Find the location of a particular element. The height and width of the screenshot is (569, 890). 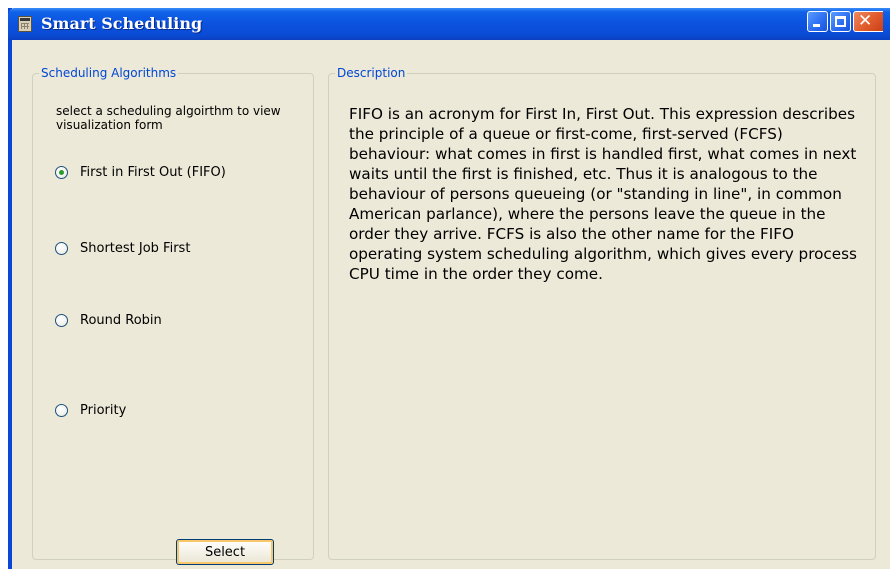

description-legend: Description is located at coordinates (371, 73).